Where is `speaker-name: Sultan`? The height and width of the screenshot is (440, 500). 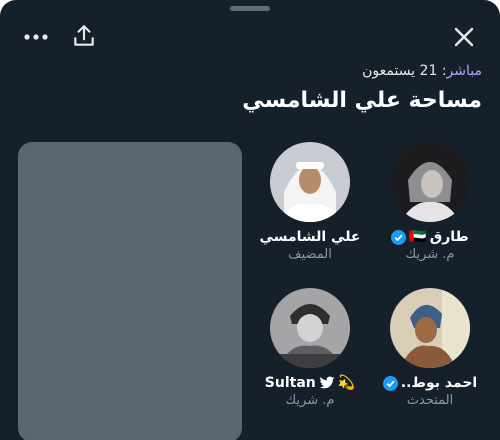
speaker-name: Sultan is located at coordinates (290, 383).